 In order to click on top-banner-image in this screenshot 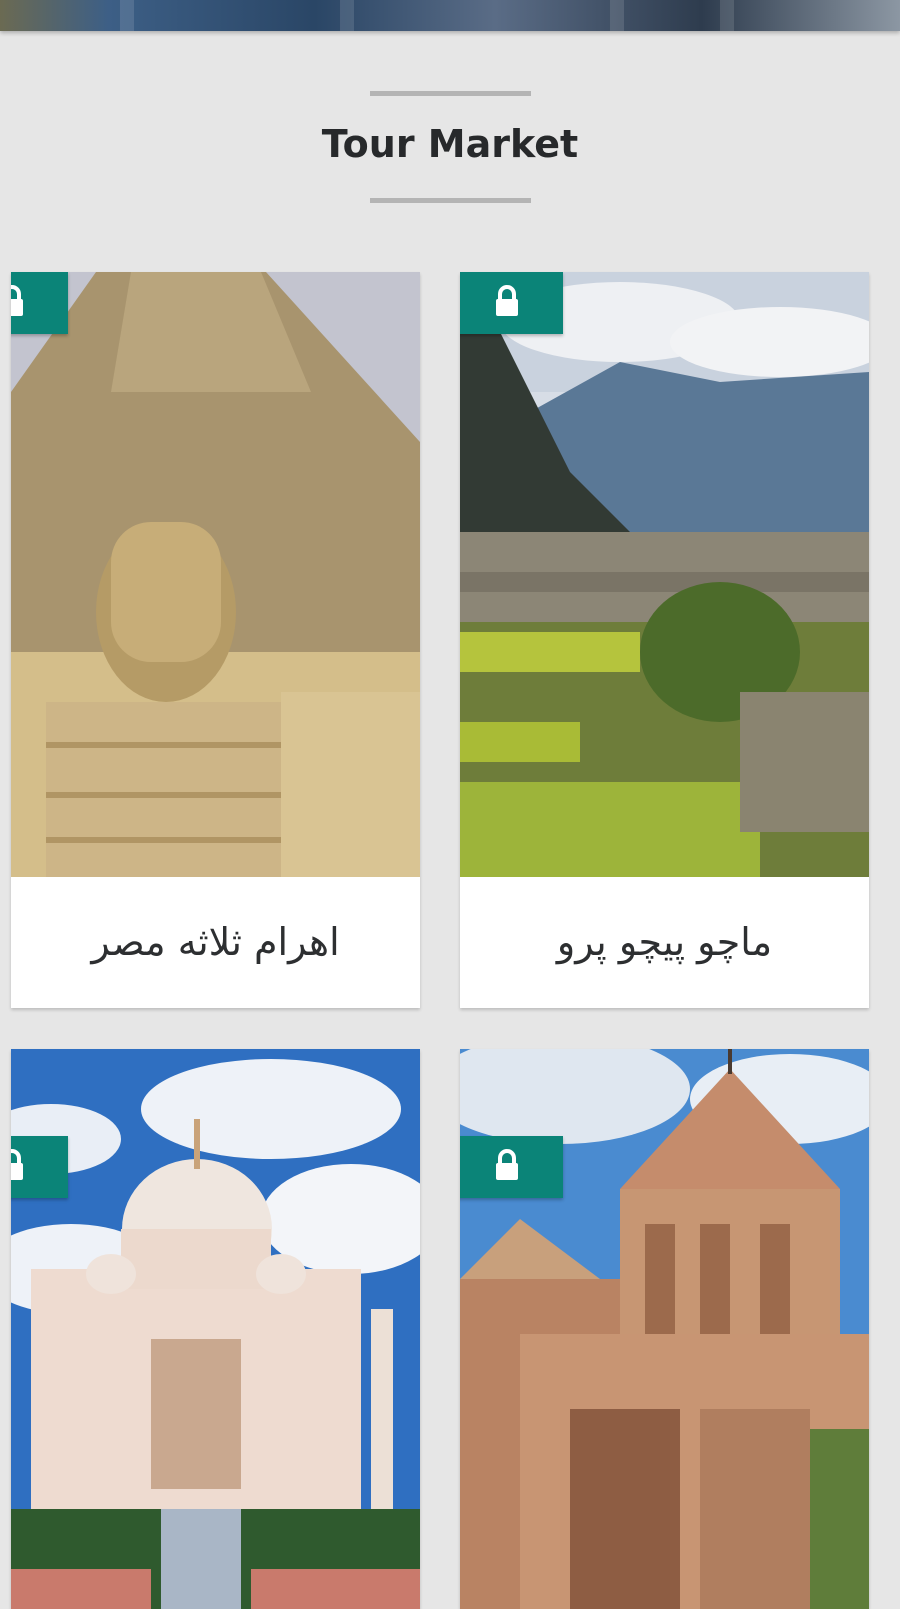, I will do `click(450, 15)`.